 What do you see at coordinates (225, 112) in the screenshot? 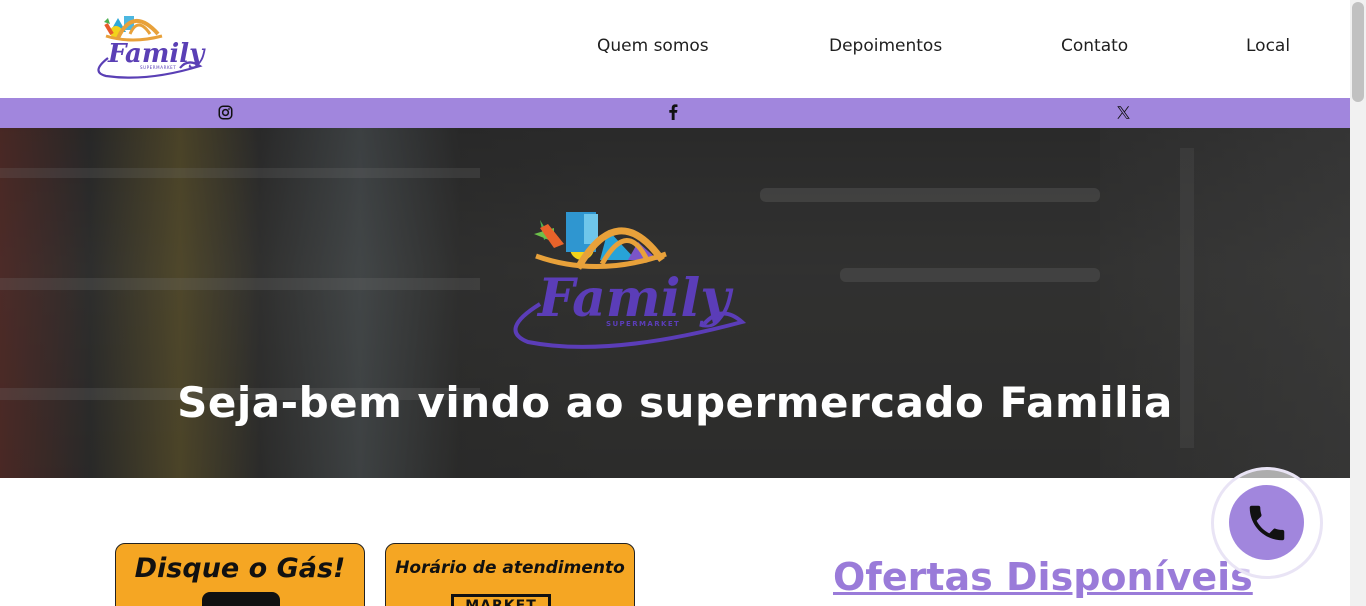
I see `instagram-icon` at bounding box center [225, 112].